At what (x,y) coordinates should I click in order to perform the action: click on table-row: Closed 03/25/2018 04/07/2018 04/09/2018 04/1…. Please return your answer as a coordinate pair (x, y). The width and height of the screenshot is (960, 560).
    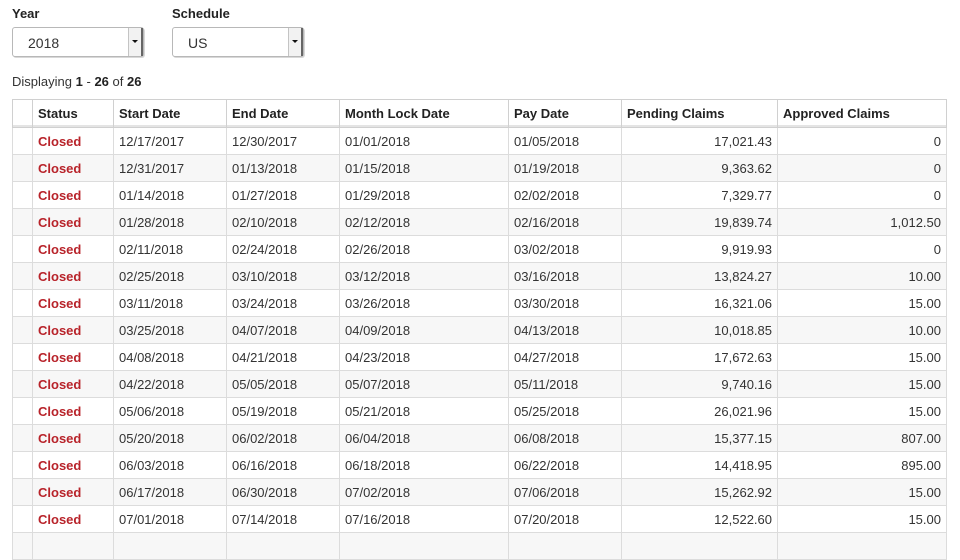
    Looking at the image, I should click on (479, 330).